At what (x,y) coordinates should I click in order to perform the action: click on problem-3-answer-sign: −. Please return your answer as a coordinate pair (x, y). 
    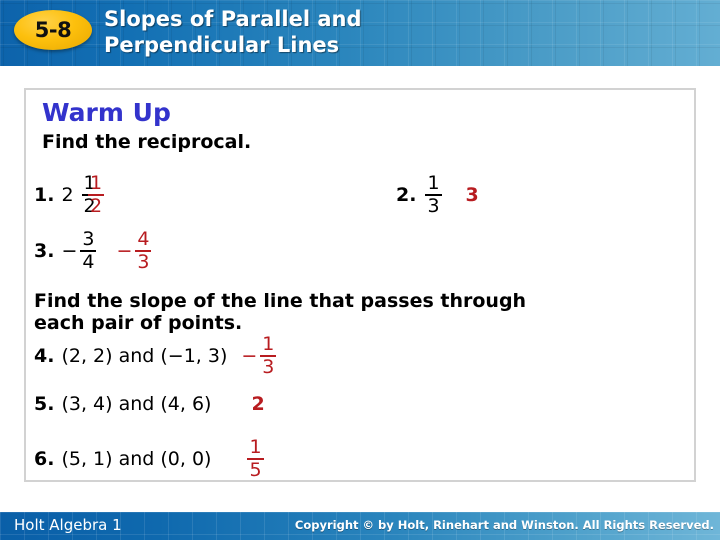
    Looking at the image, I should click on (124, 251).